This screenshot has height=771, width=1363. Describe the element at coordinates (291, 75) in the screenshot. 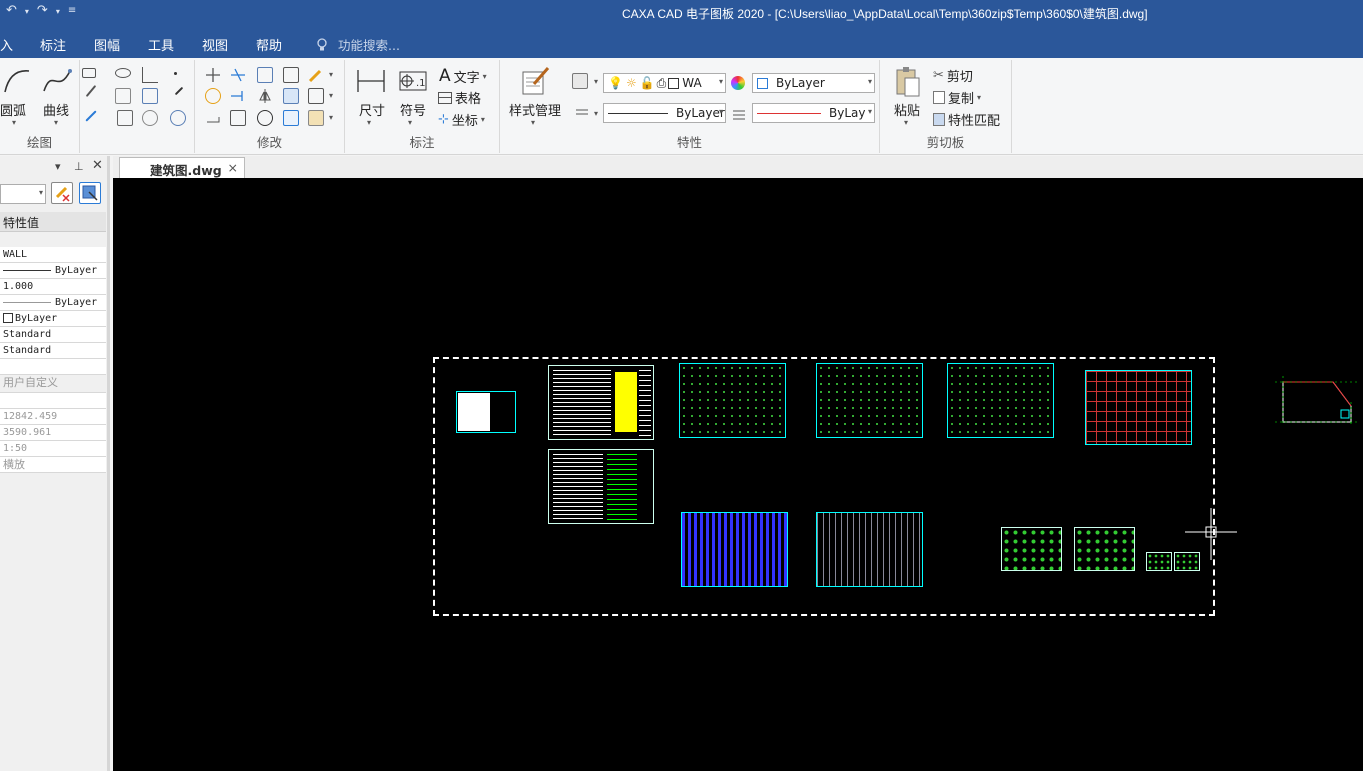

I see `break-icon` at that location.